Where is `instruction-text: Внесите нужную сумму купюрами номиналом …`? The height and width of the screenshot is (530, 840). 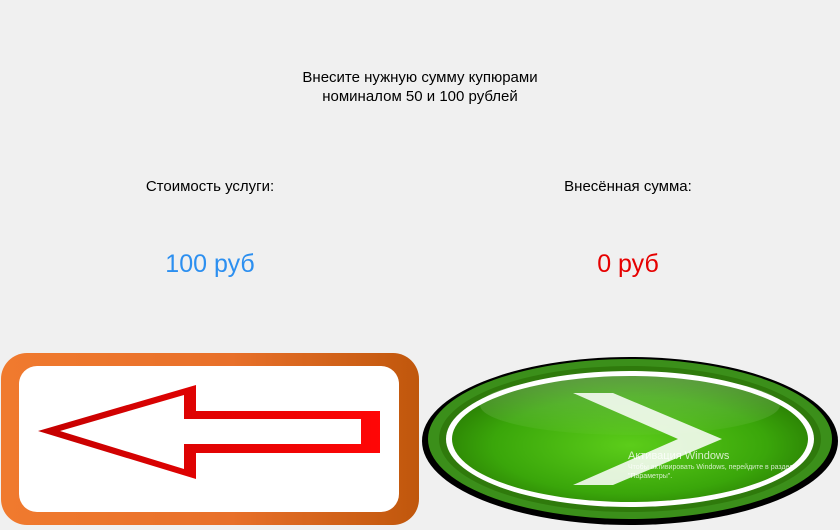
instruction-text: Внесите нужную сумму купюрами номиналом … is located at coordinates (420, 87).